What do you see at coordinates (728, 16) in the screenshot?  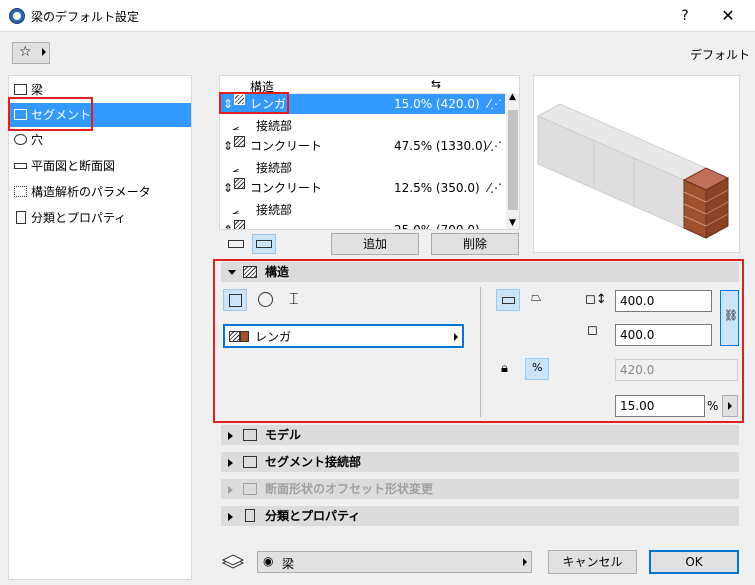 I see `close-button: ✕` at bounding box center [728, 16].